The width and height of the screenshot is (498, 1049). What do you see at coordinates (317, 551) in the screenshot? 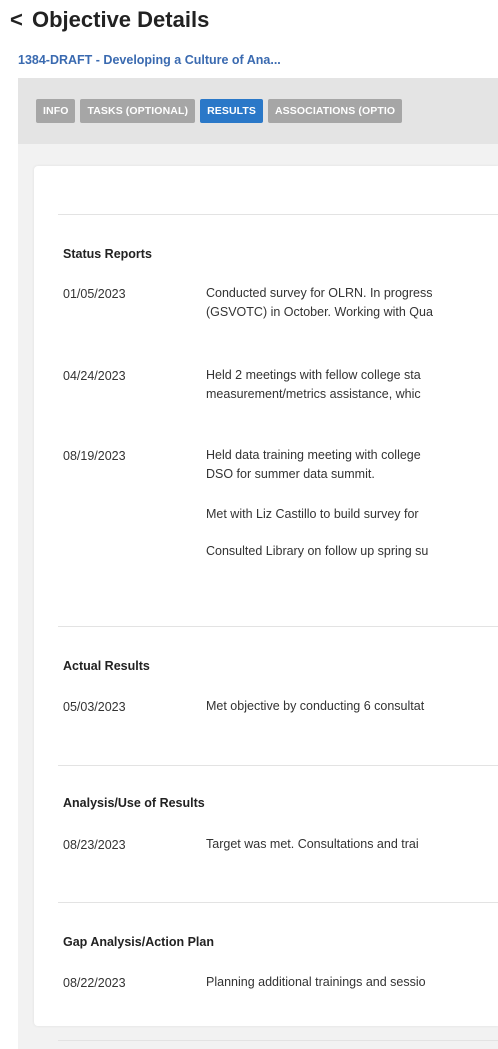
I see `status-report-text: Consulted Library on follow up spring su` at bounding box center [317, 551].